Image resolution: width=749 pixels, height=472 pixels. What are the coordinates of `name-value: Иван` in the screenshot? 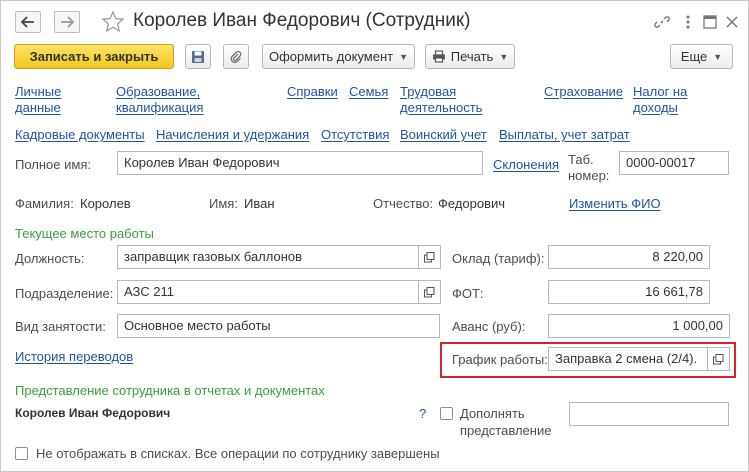 It's located at (259, 203).